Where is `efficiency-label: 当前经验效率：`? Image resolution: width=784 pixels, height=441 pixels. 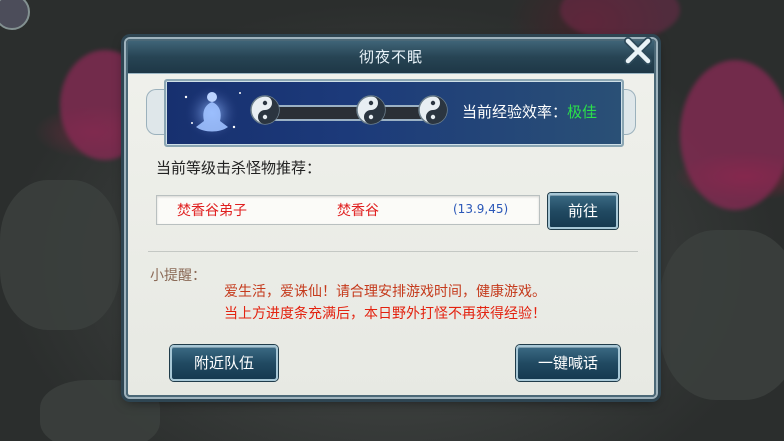 efficiency-label: 当前经验效率： is located at coordinates (515, 112).